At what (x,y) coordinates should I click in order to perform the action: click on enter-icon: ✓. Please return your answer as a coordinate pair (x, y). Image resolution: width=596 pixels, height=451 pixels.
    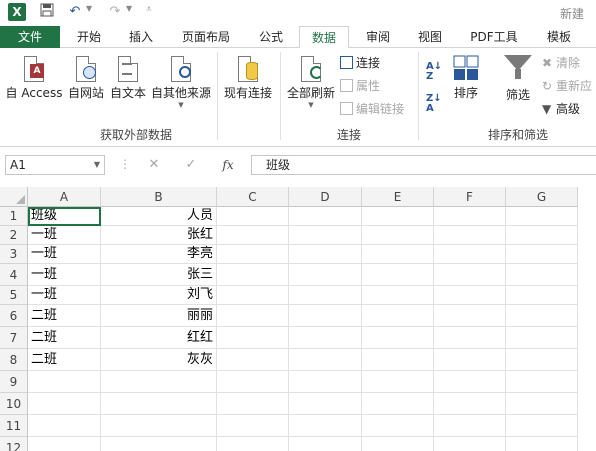
    Looking at the image, I should click on (191, 165).